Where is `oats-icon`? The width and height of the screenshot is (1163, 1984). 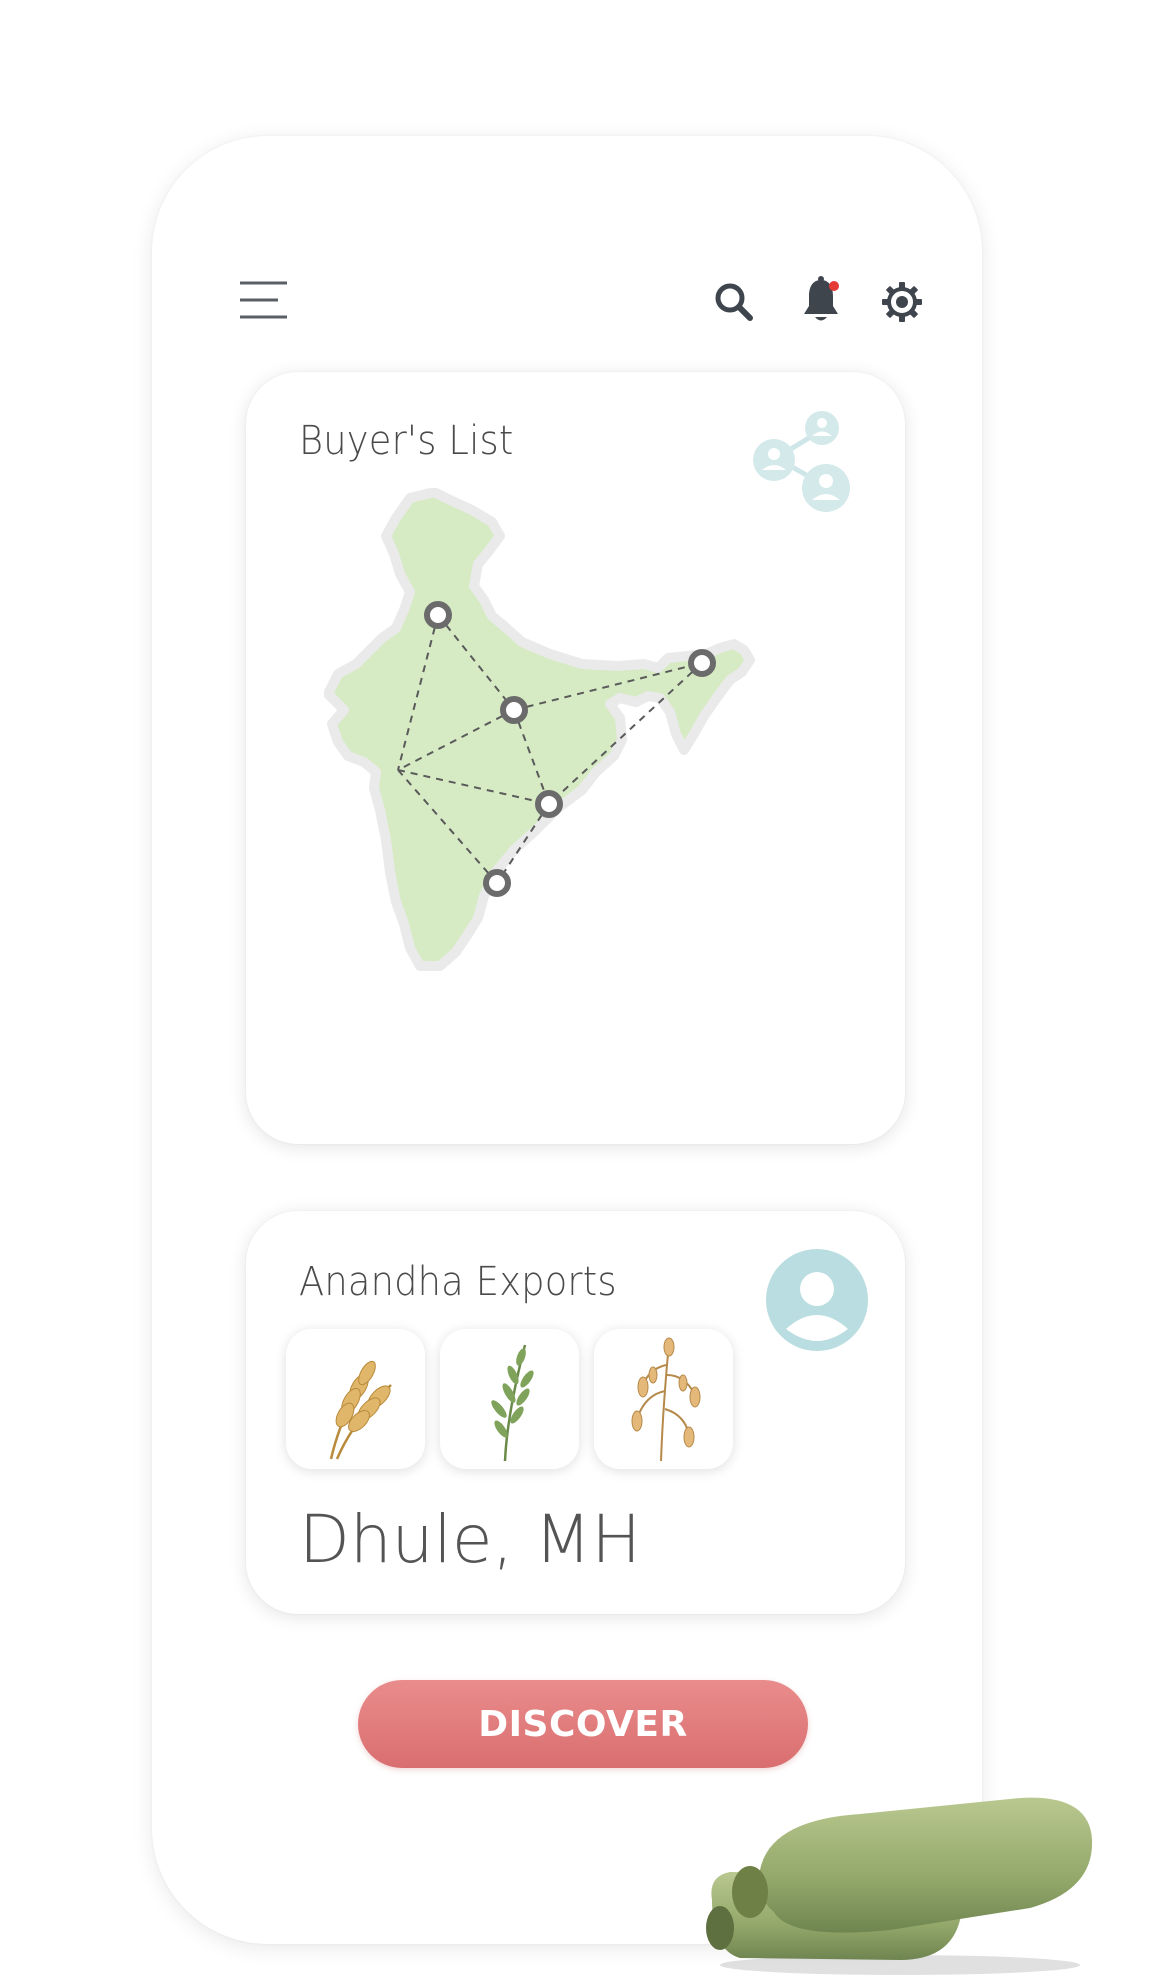
oats-icon is located at coordinates (665, 1399).